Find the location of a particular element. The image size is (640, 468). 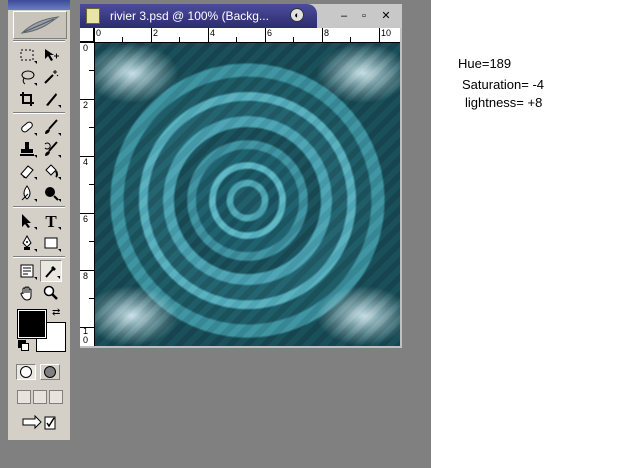

move-icon is located at coordinates (51, 55).